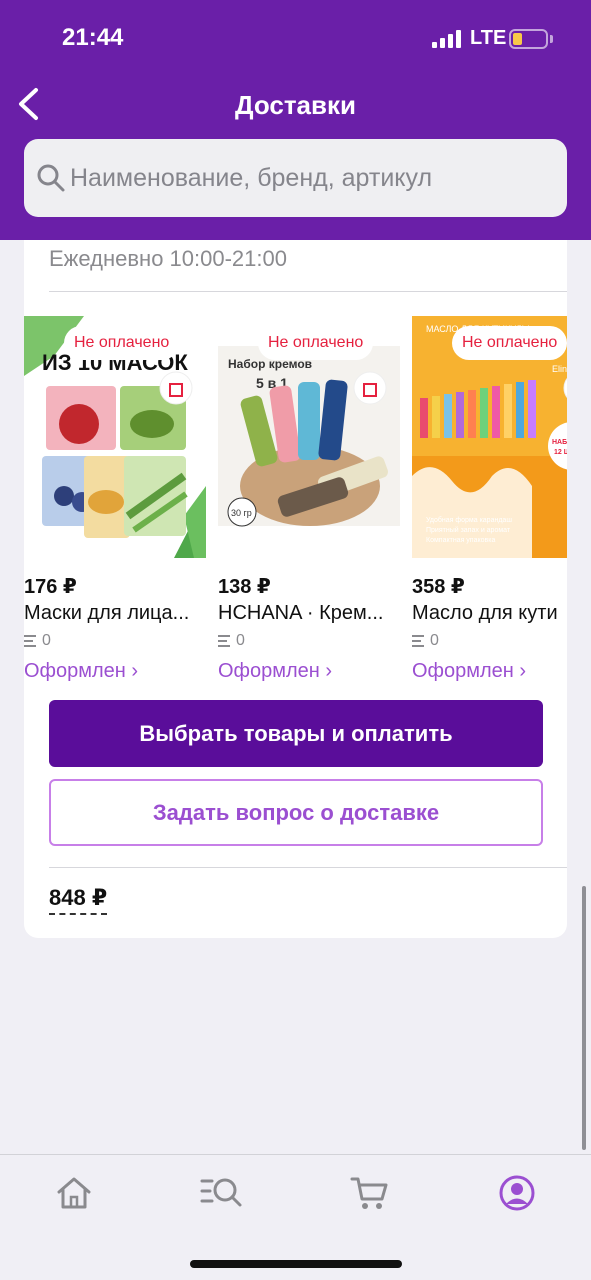 This screenshot has width=591, height=1280. I want to click on home-icon, so click(74, 1193).